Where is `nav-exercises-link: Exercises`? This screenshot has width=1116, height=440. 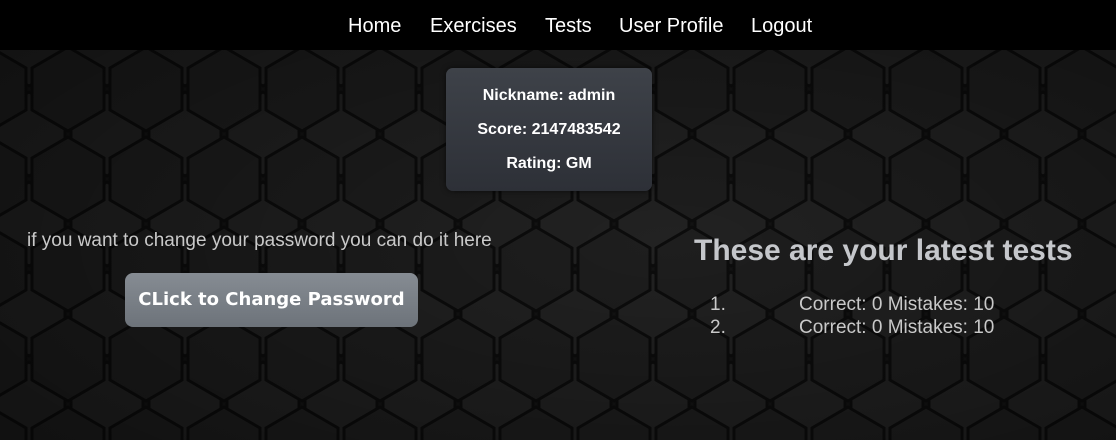 nav-exercises-link: Exercises is located at coordinates (473, 26).